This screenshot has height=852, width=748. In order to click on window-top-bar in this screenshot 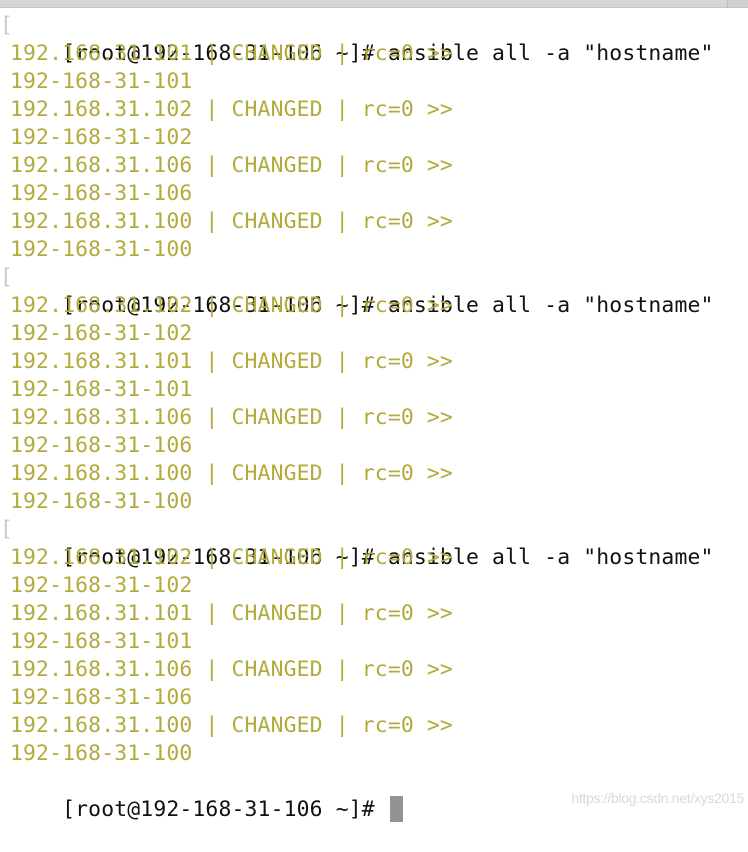, I will do `click(374, 4)`.